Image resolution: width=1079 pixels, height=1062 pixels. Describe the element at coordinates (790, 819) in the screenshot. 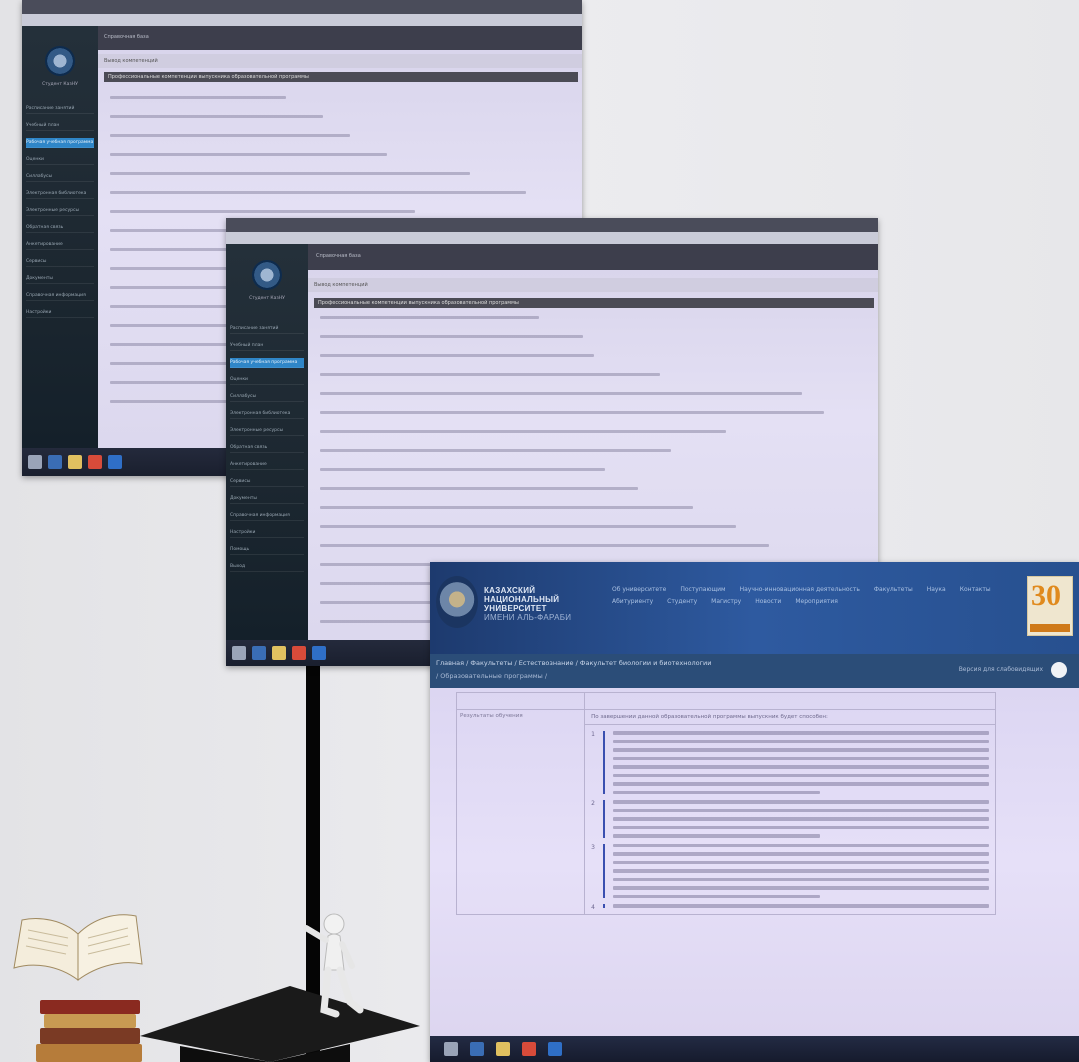

I see `outcome-item: 2` at that location.